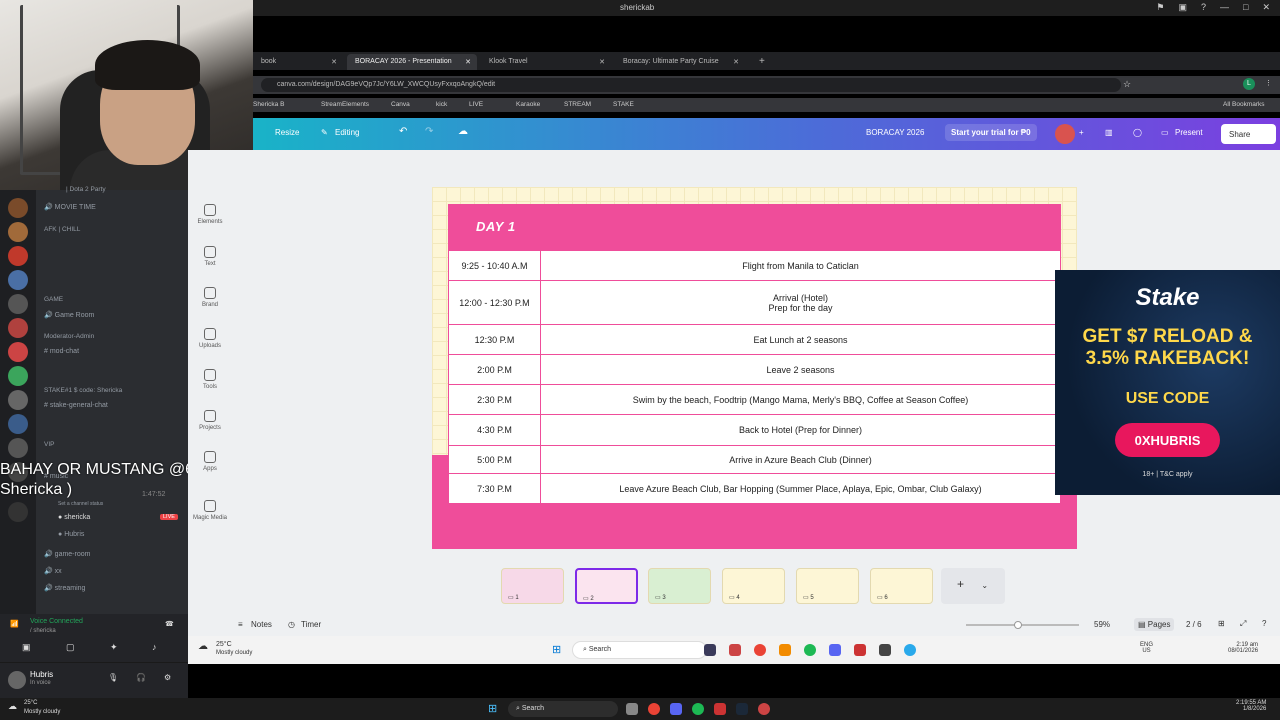 This screenshot has height=720, width=1280. I want to click on category-label: GAME, so click(53, 299).